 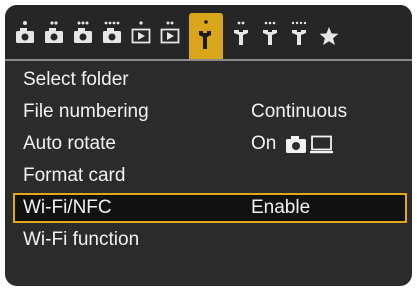 I want to click on menu-item-file-numbering: File numbering Continuous, so click(x=210, y=112).